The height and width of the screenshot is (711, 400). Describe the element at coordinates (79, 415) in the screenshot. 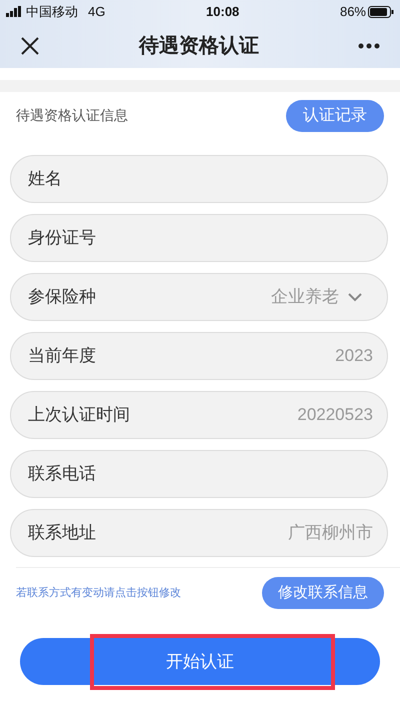

I see `field-label: 上次认证时间` at that location.